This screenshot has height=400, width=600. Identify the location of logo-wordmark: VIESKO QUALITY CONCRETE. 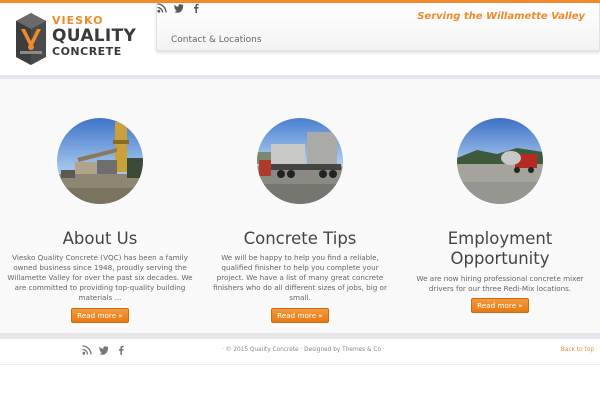
(94, 37).